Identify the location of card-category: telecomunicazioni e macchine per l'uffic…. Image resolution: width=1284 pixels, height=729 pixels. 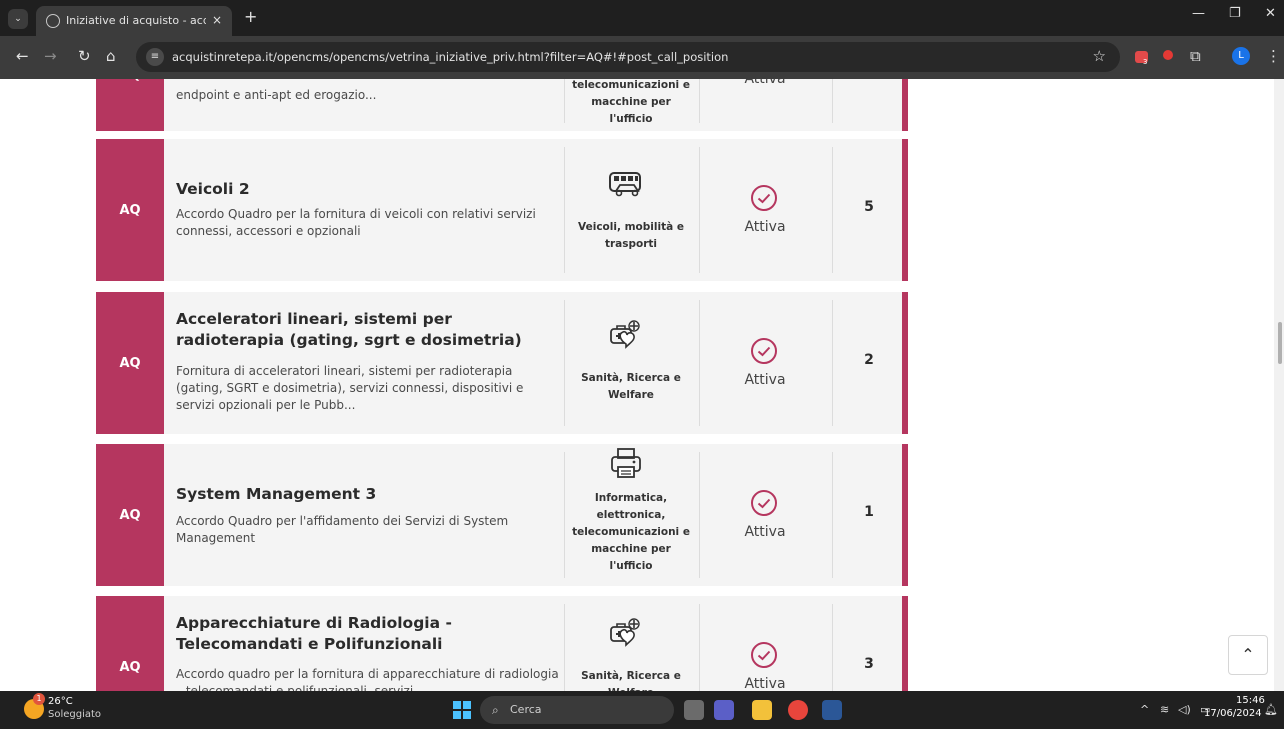
(631, 102).